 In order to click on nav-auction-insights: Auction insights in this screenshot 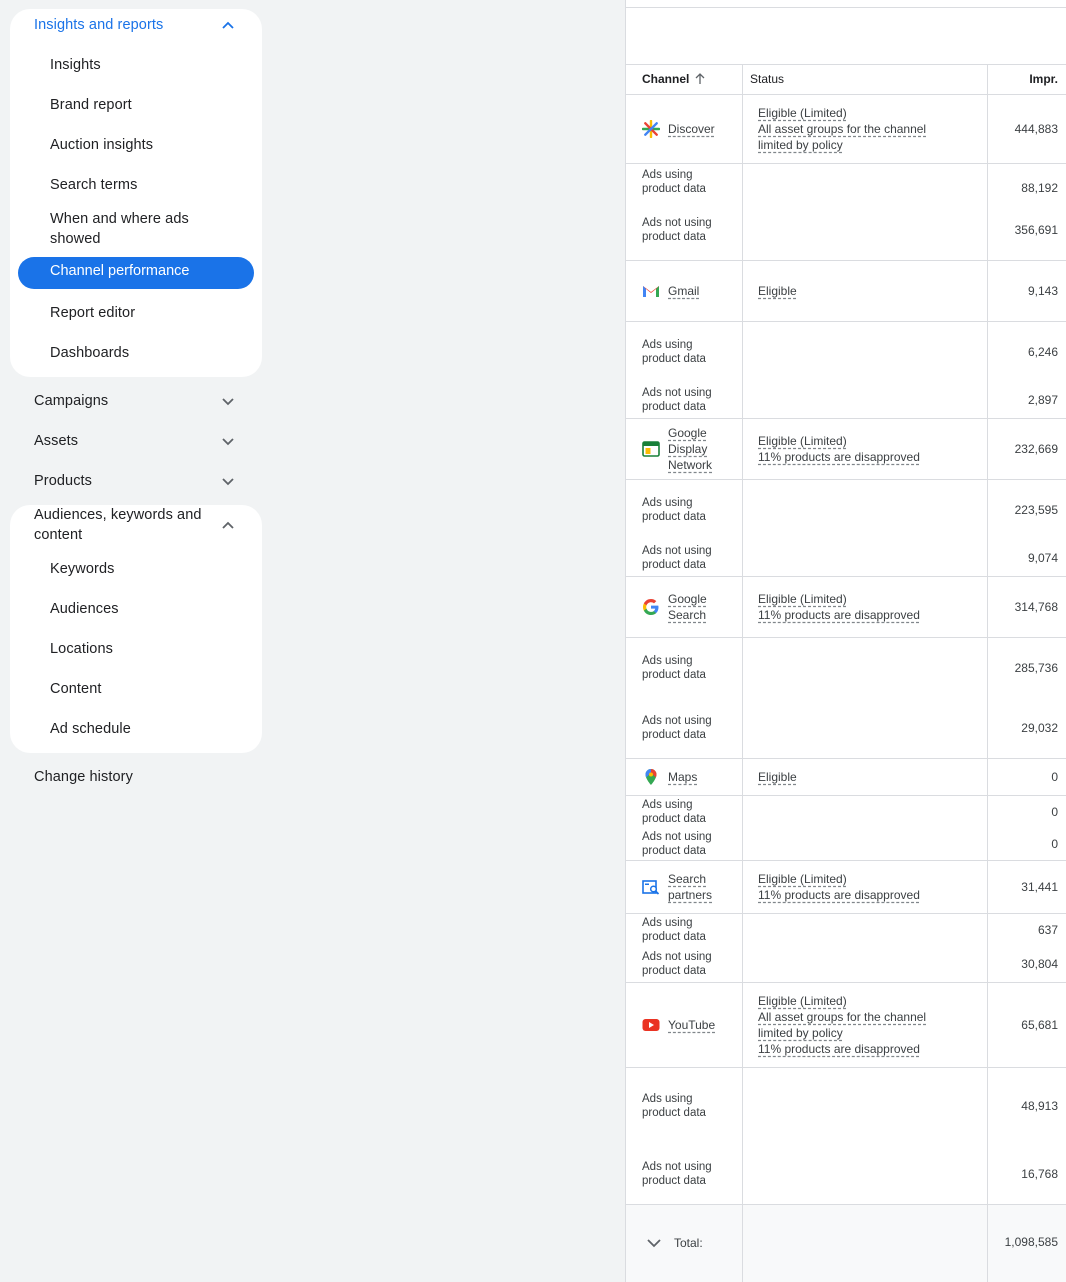, I will do `click(101, 145)`.